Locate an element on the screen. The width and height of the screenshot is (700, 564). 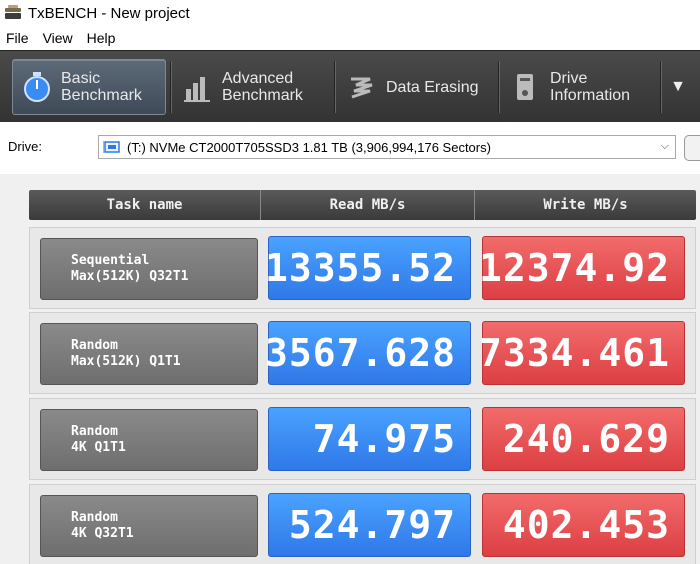
bar-chart-icon is located at coordinates (198, 87).